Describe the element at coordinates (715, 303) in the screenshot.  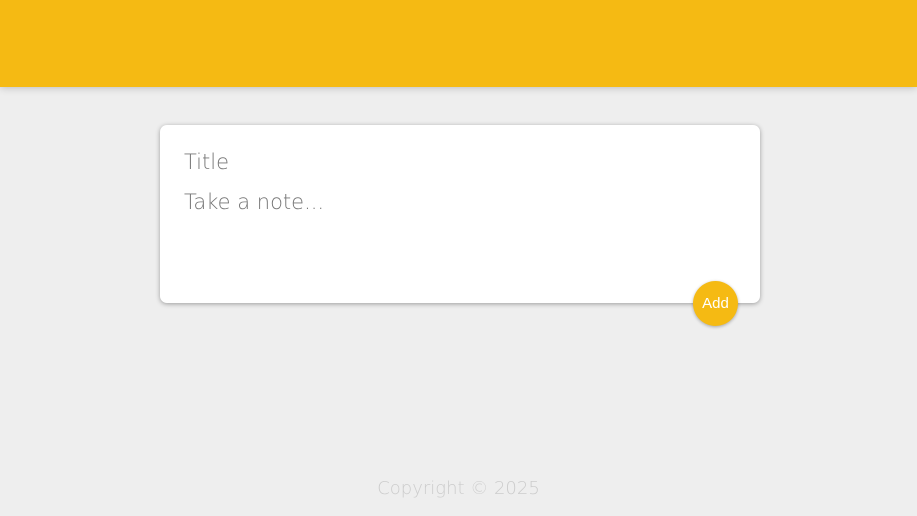
I see `add-note-button: Add` at that location.